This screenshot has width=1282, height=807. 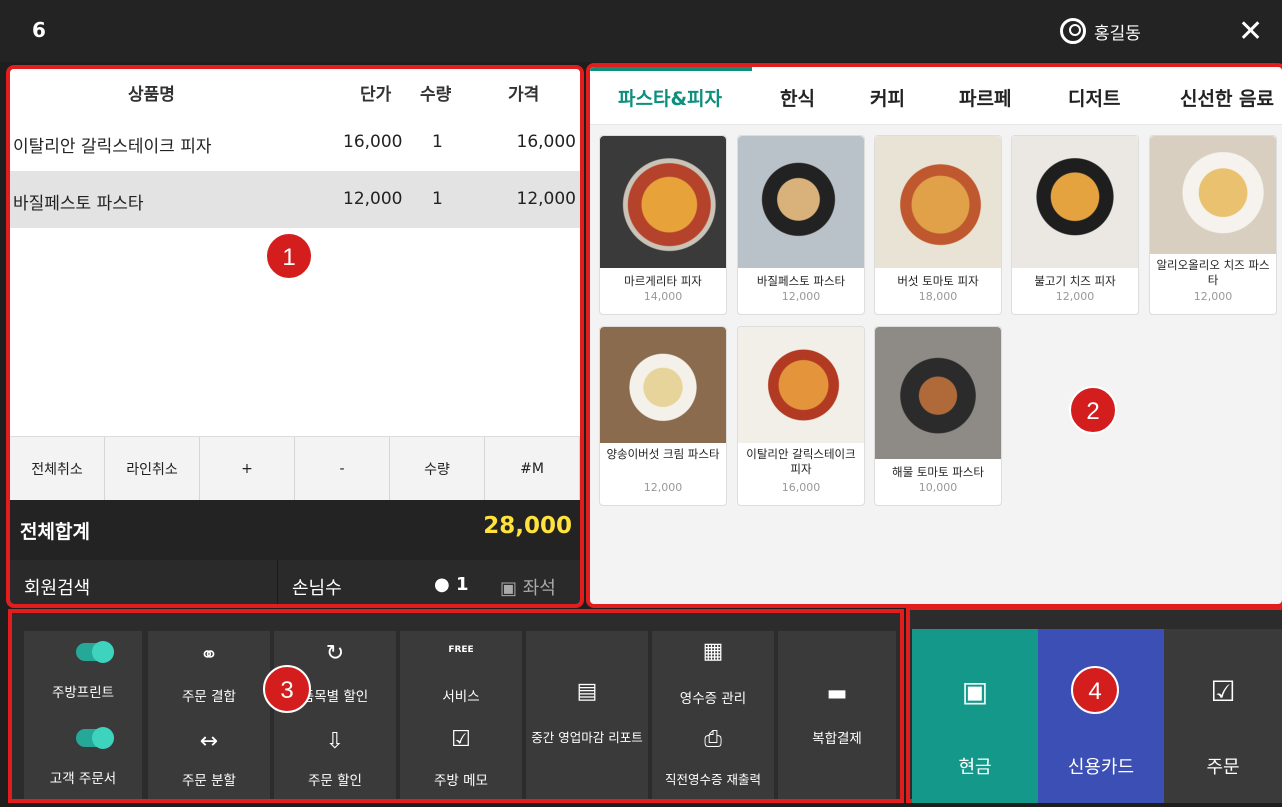 I want to click on credit-card-button: 신용카드, so click(x=1101, y=716).